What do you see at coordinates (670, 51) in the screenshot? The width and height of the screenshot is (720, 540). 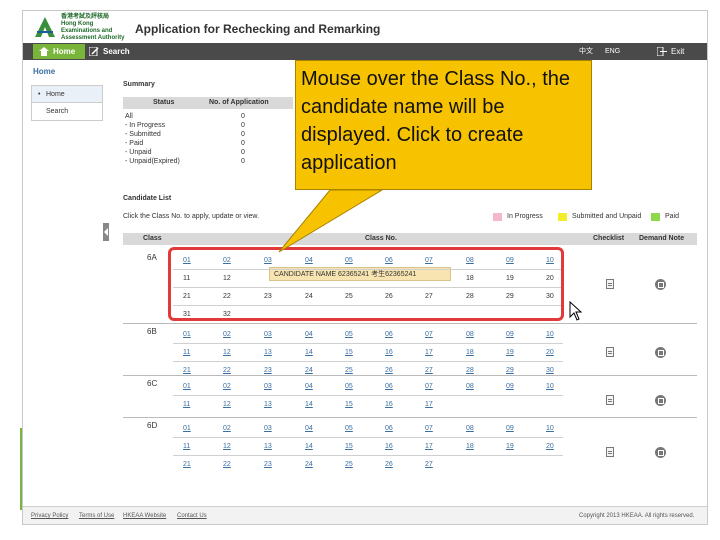 I see `nav-exit-button: Exit` at bounding box center [670, 51].